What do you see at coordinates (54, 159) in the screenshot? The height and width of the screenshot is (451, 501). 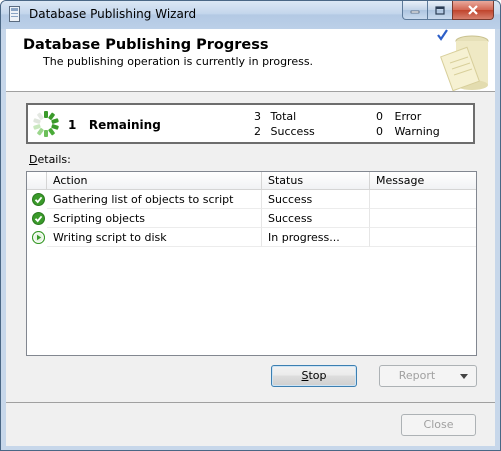 I see `details-label-text: etails:` at bounding box center [54, 159].